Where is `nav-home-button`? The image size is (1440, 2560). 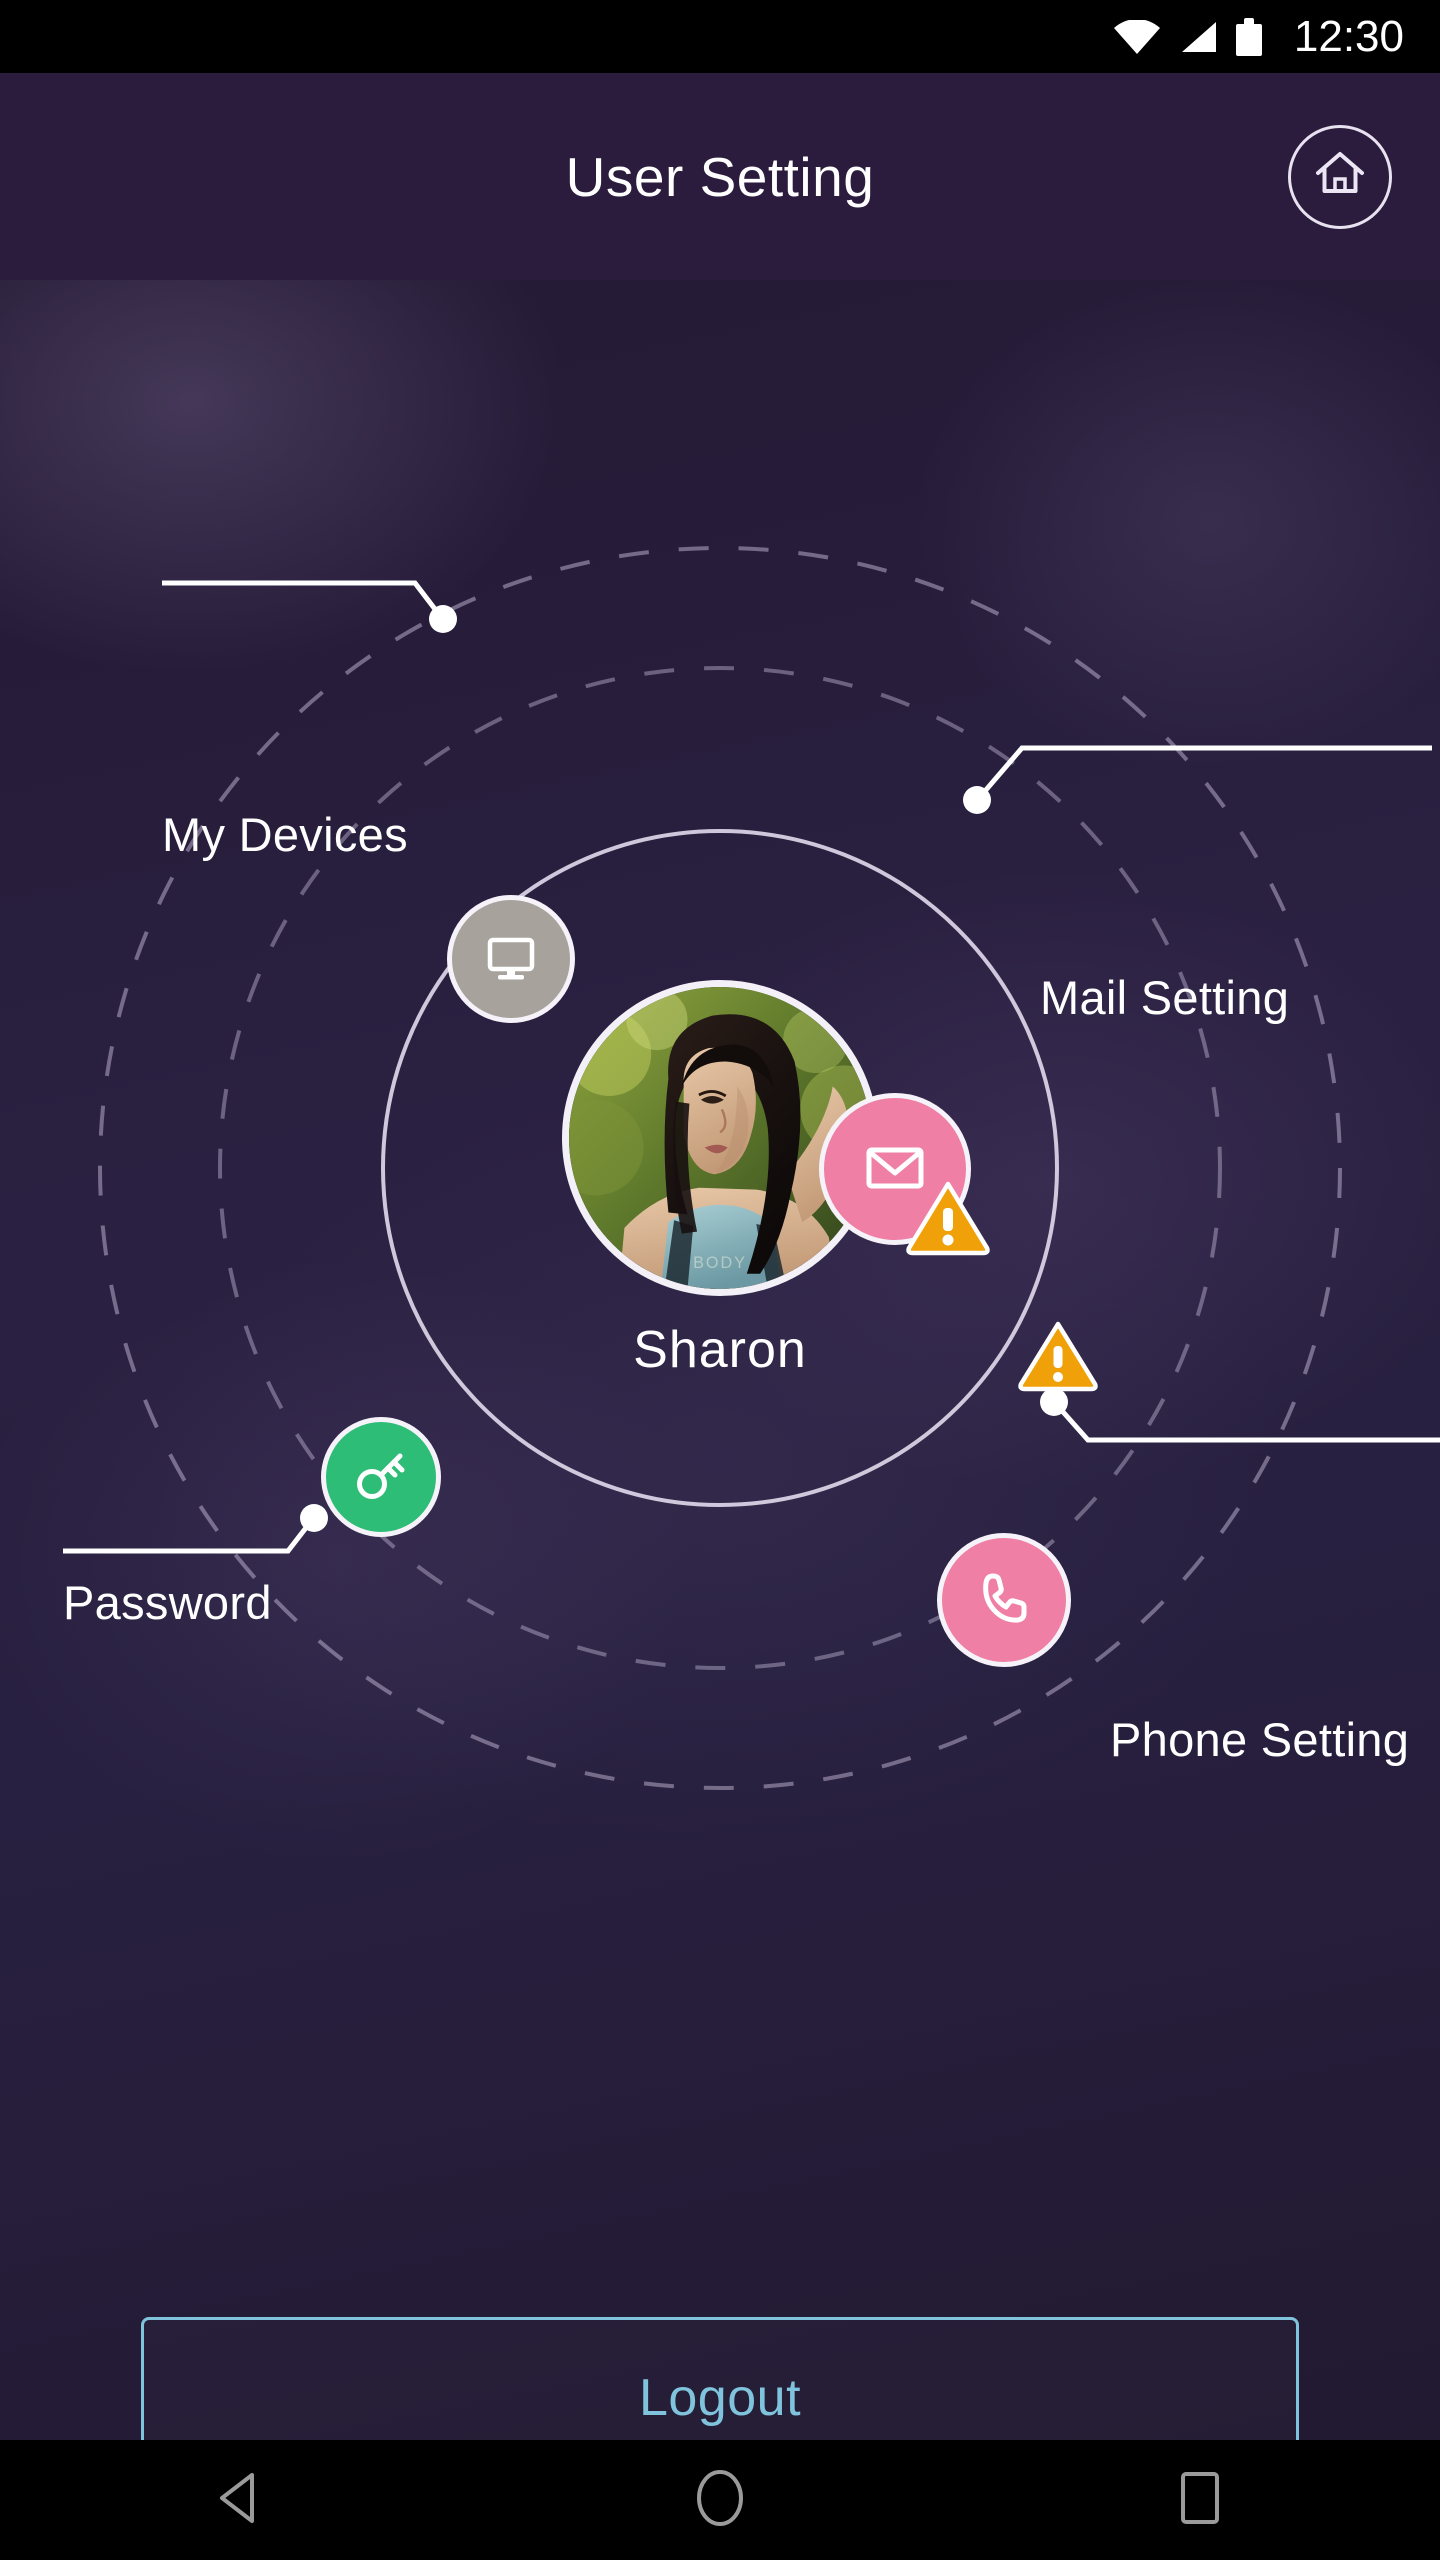
nav-home-button is located at coordinates (720, 2500).